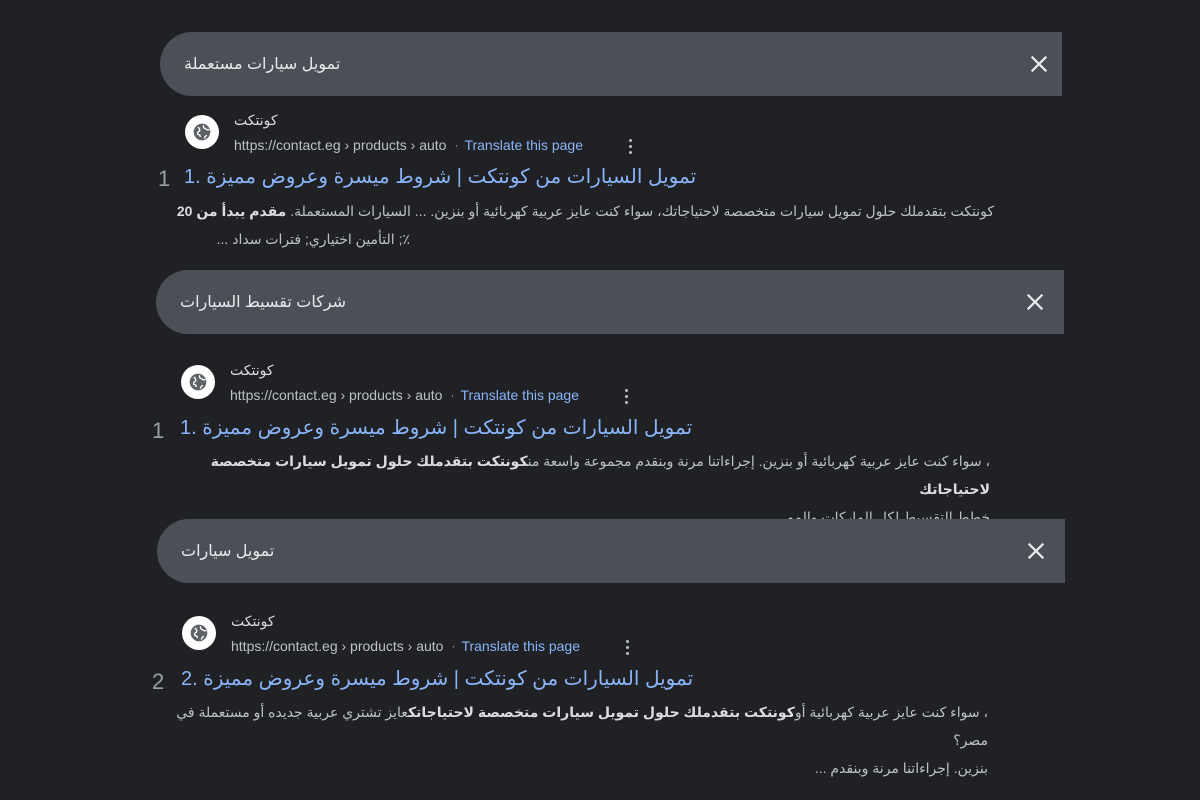 The width and height of the screenshot is (1200, 800). Describe the element at coordinates (262, 64) in the screenshot. I see `query-text: تمويل سيارات مستعملة` at that location.